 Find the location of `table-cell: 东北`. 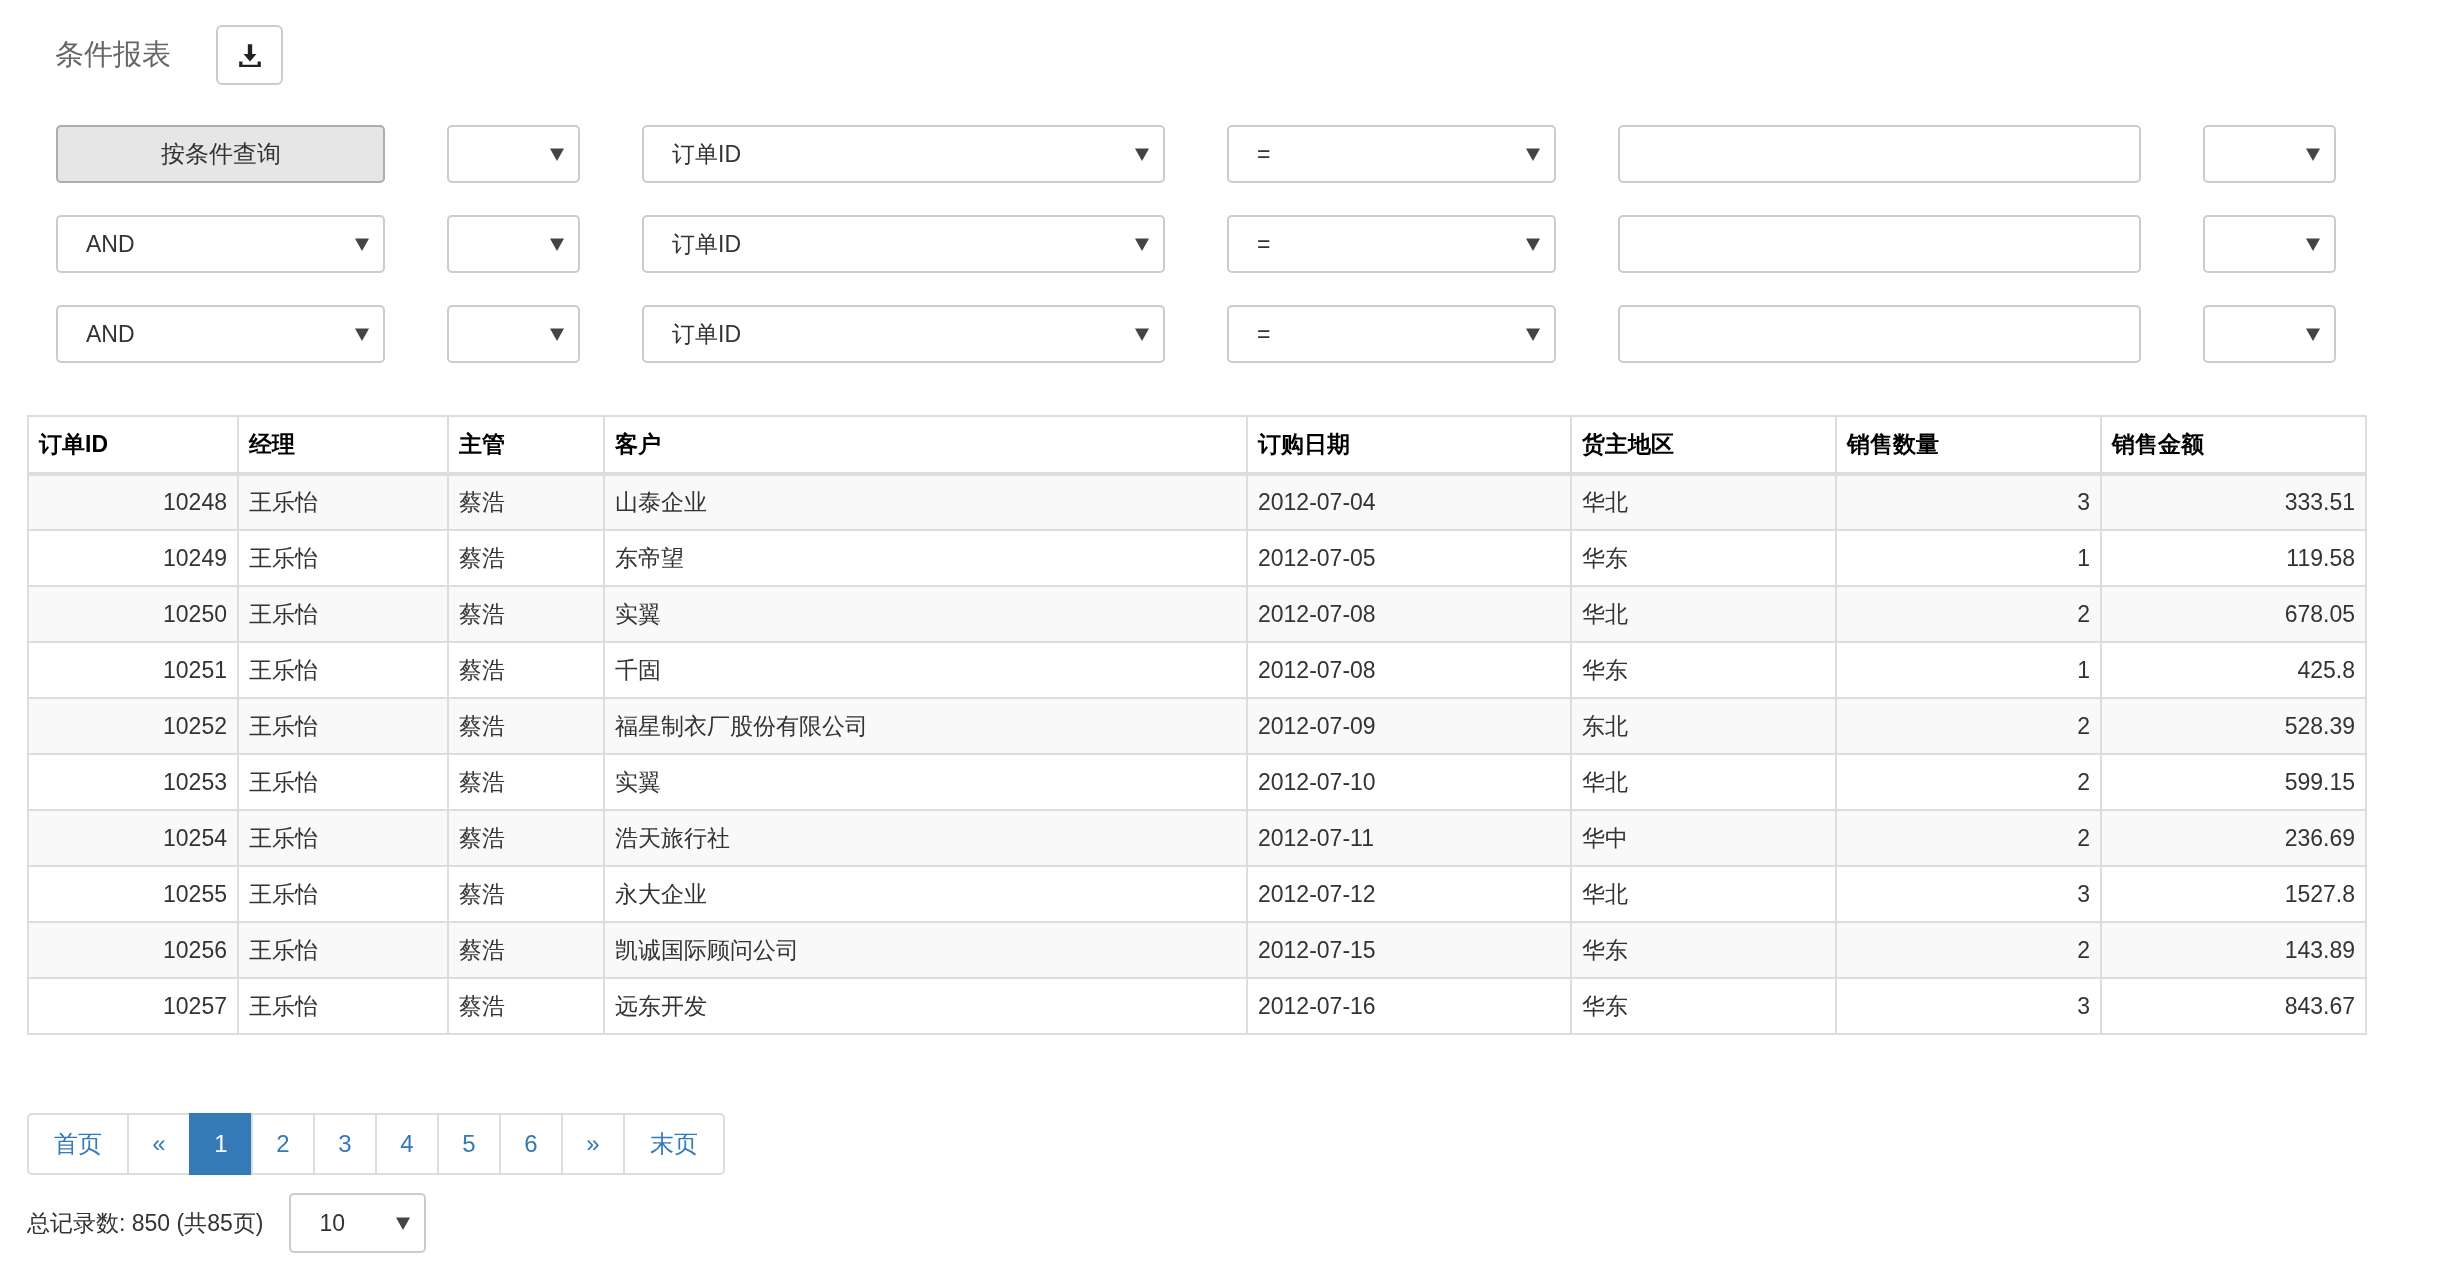

table-cell: 东北 is located at coordinates (1703, 726).